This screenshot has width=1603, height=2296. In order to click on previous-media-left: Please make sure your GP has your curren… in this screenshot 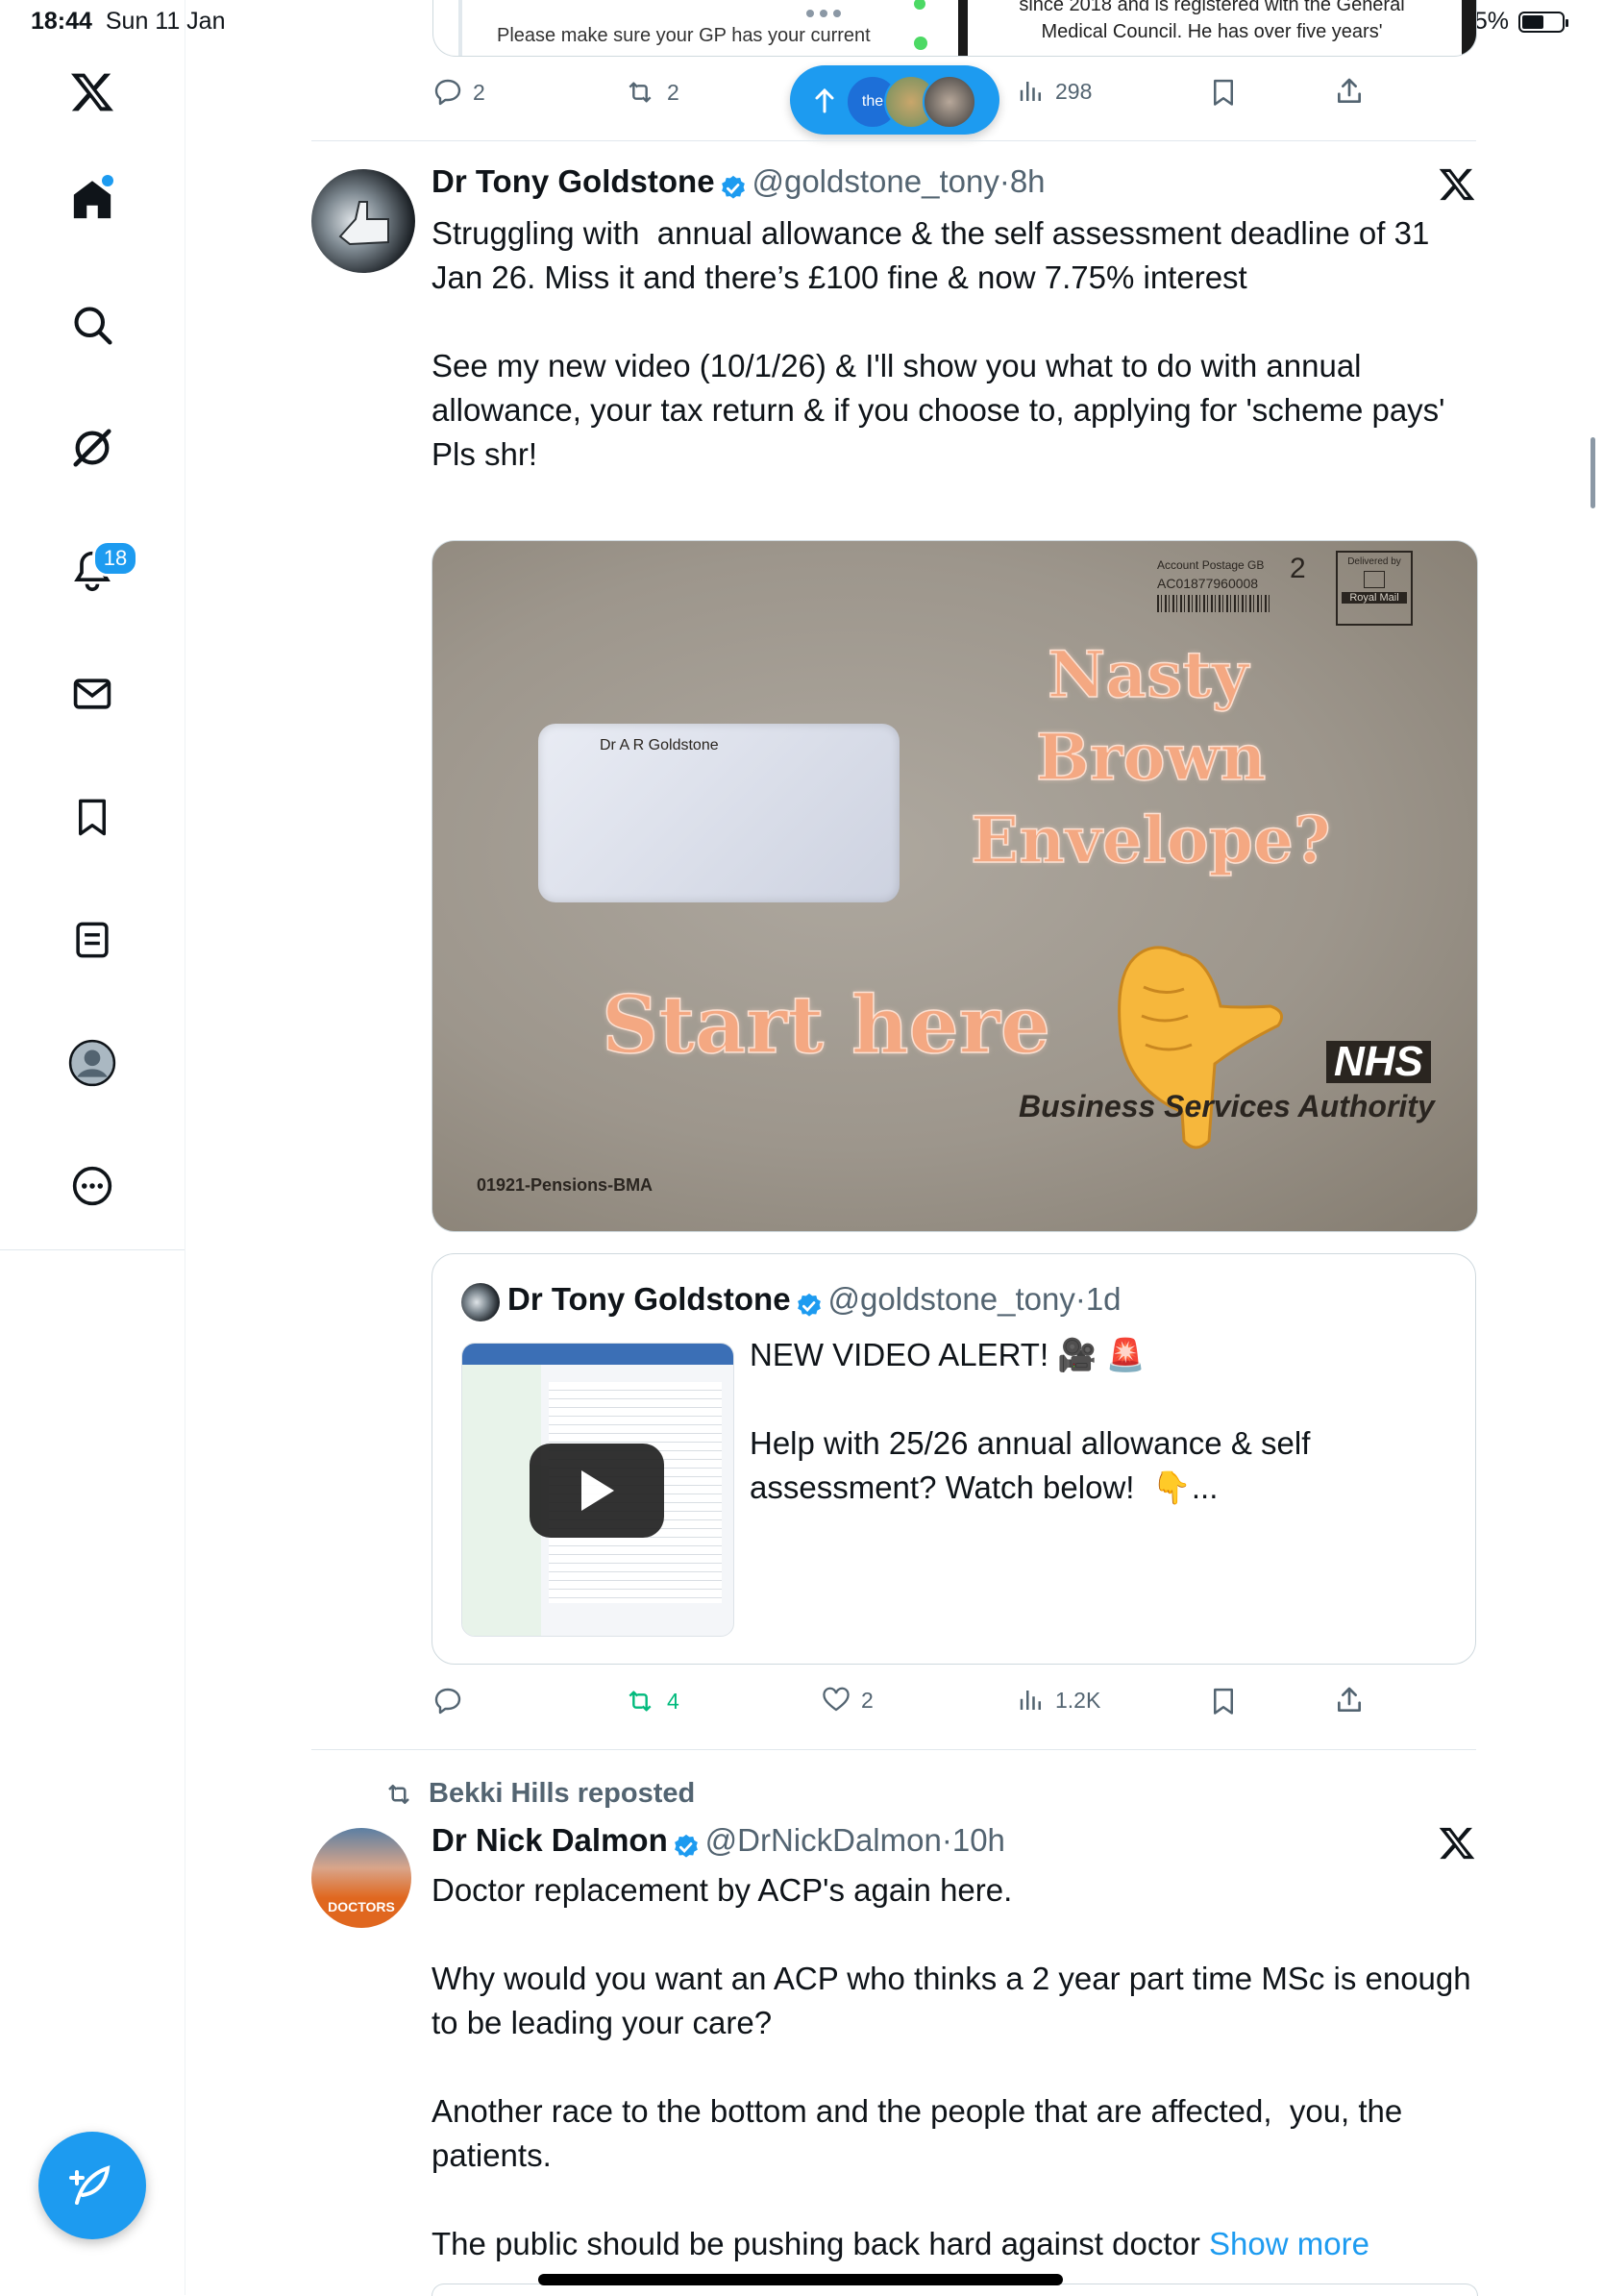, I will do `click(692, 28)`.